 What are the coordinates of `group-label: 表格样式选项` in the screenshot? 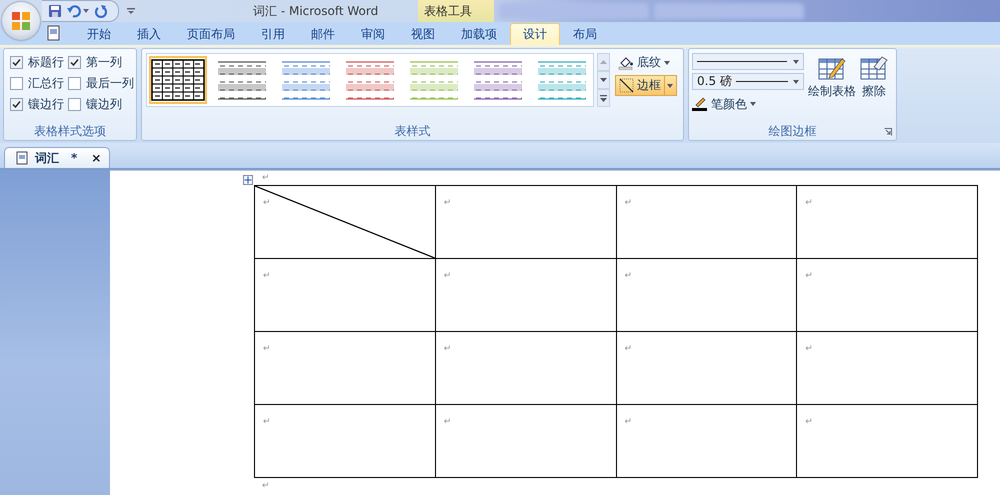 It's located at (70, 131).